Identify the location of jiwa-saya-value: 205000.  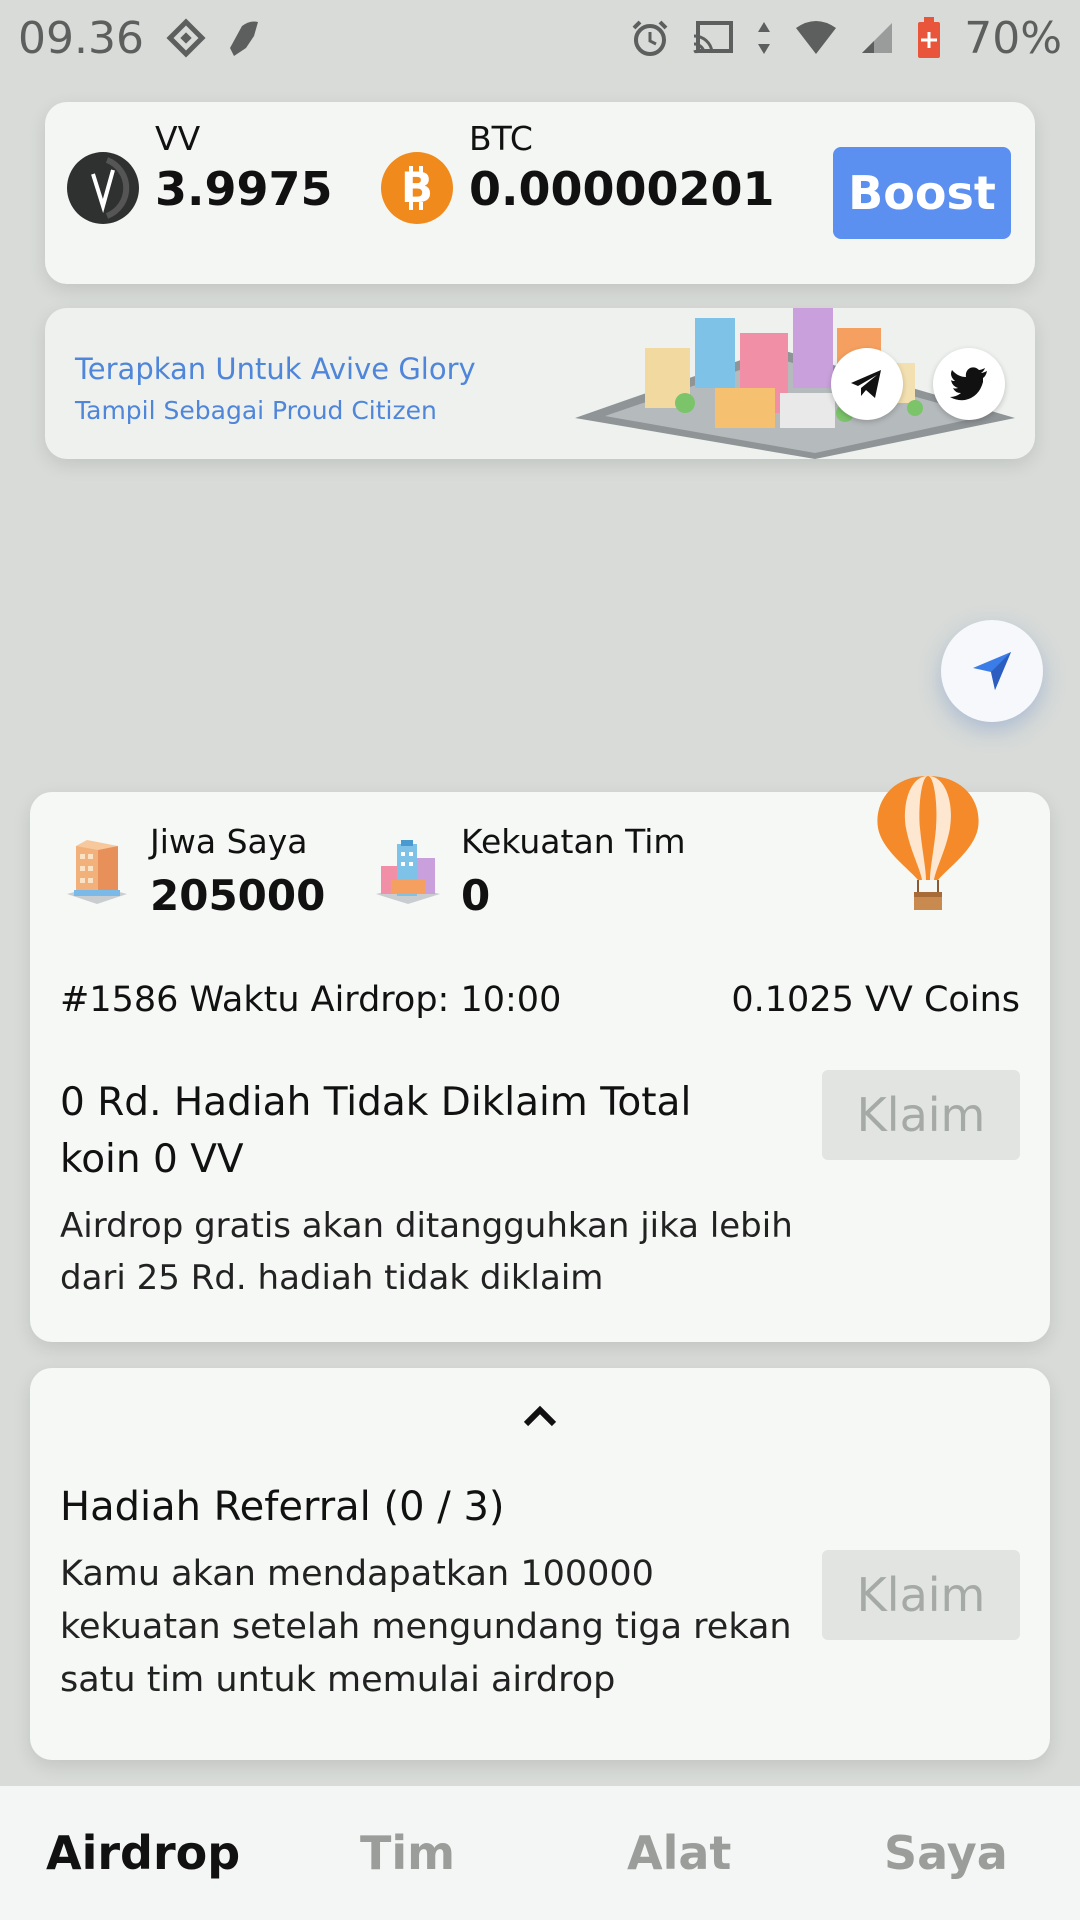
(238, 895).